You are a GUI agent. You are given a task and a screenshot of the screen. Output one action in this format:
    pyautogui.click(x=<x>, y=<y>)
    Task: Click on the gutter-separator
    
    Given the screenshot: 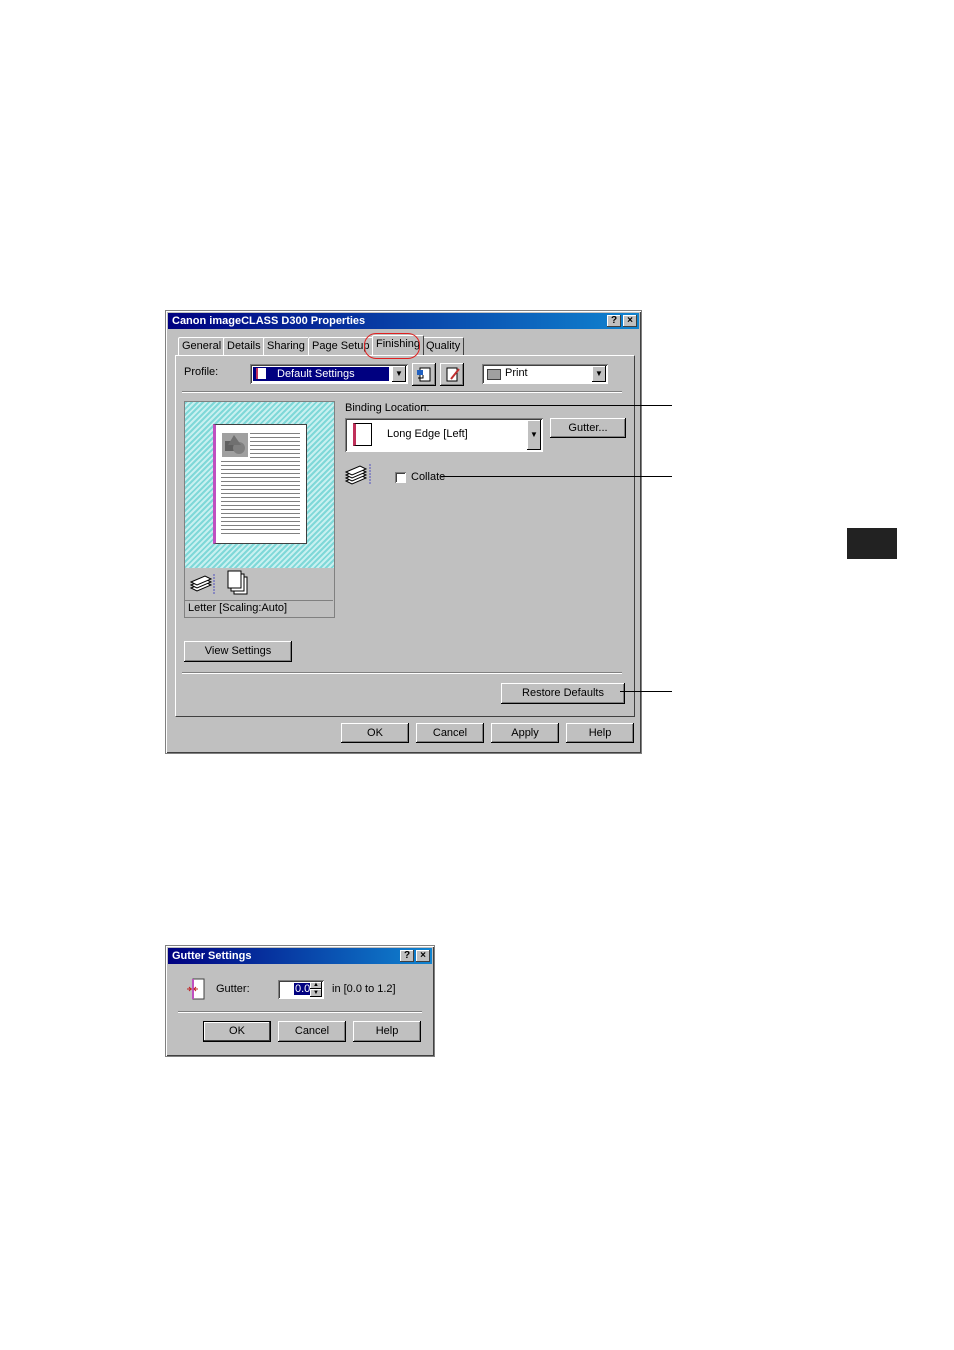 What is the action you would take?
    pyautogui.click(x=300, y=1012)
    